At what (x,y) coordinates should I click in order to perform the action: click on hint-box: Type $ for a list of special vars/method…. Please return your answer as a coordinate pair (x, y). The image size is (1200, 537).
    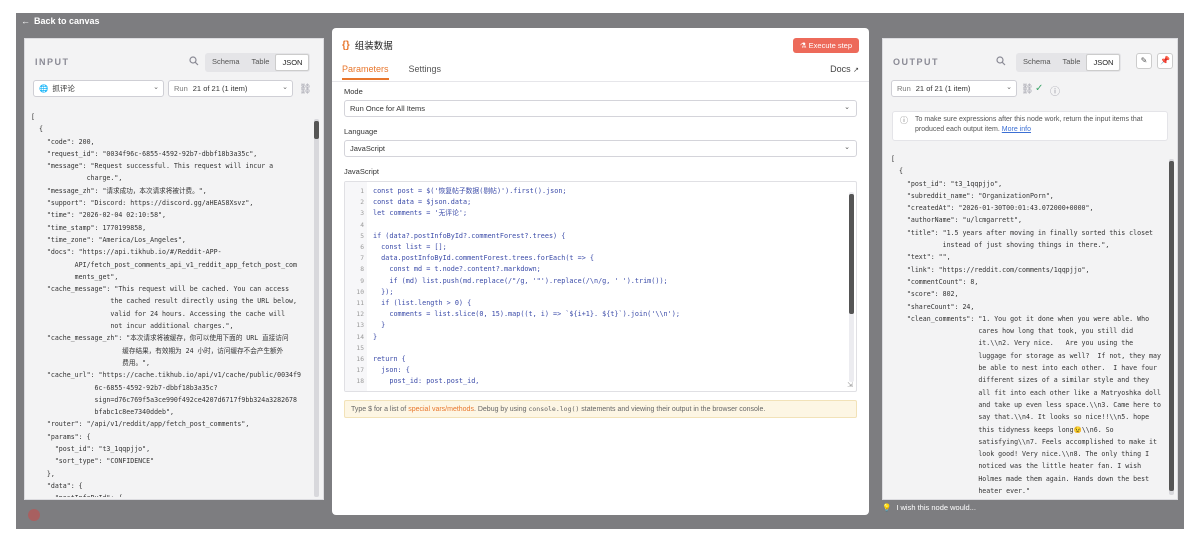
    Looking at the image, I should click on (600, 409).